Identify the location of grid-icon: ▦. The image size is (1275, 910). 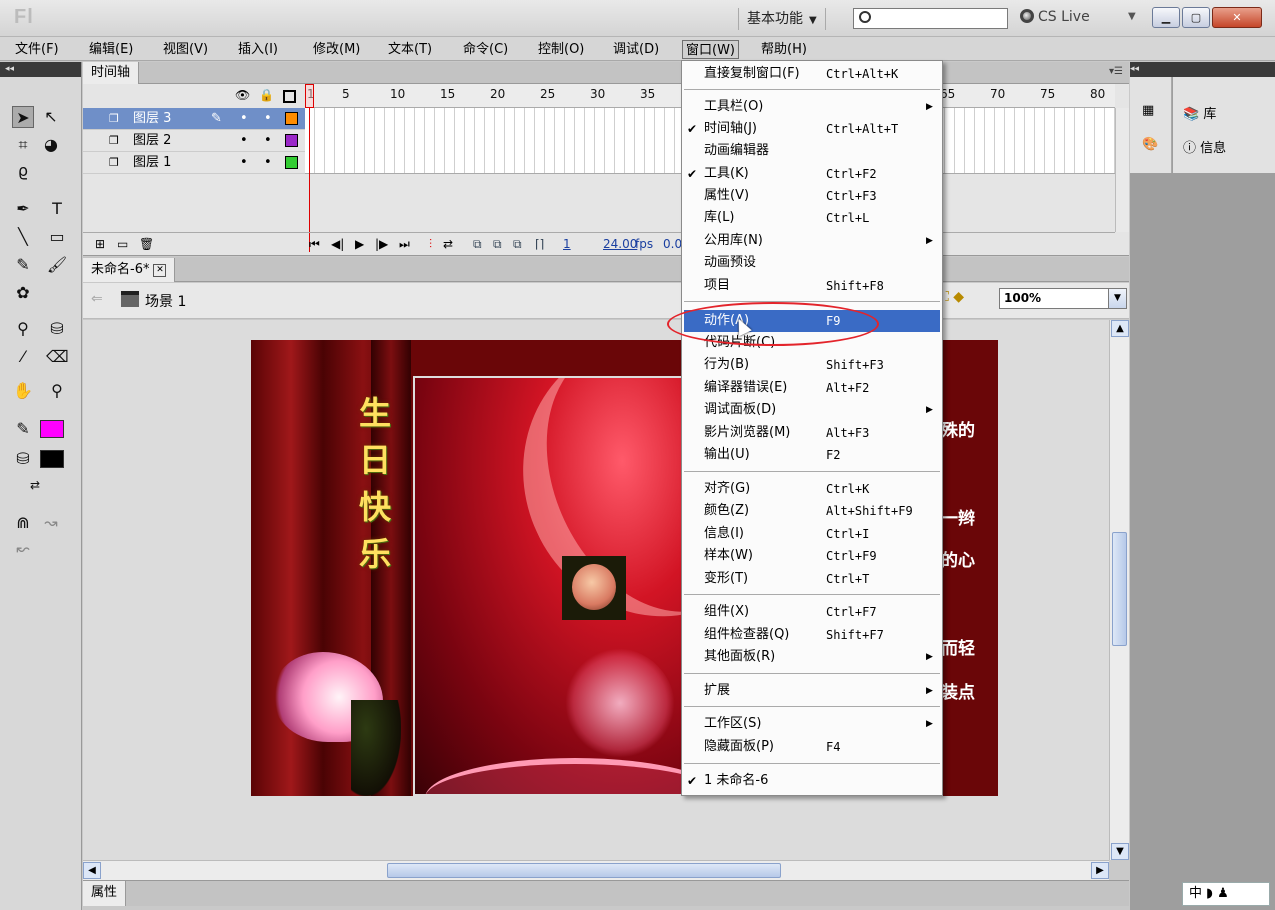
(1148, 110).